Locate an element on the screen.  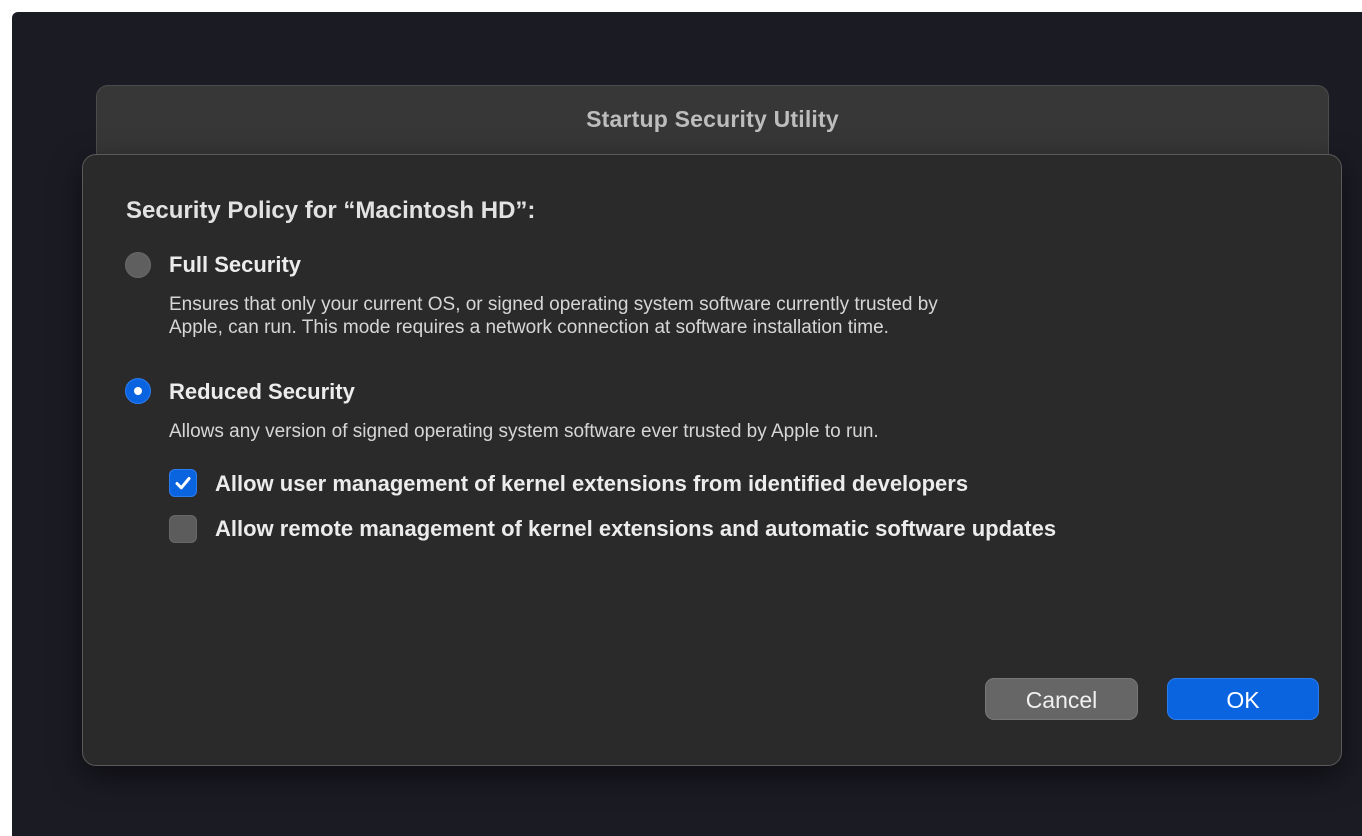
reduced-security-label: Reduced Security is located at coordinates (262, 392).